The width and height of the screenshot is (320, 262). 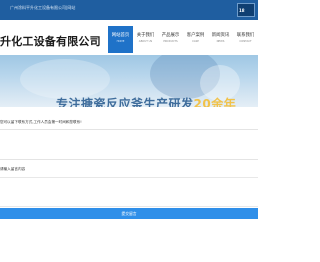 I want to click on banner-slogan: 专注搪瓷反应釜生产研发20余年, so click(x=146, y=101).